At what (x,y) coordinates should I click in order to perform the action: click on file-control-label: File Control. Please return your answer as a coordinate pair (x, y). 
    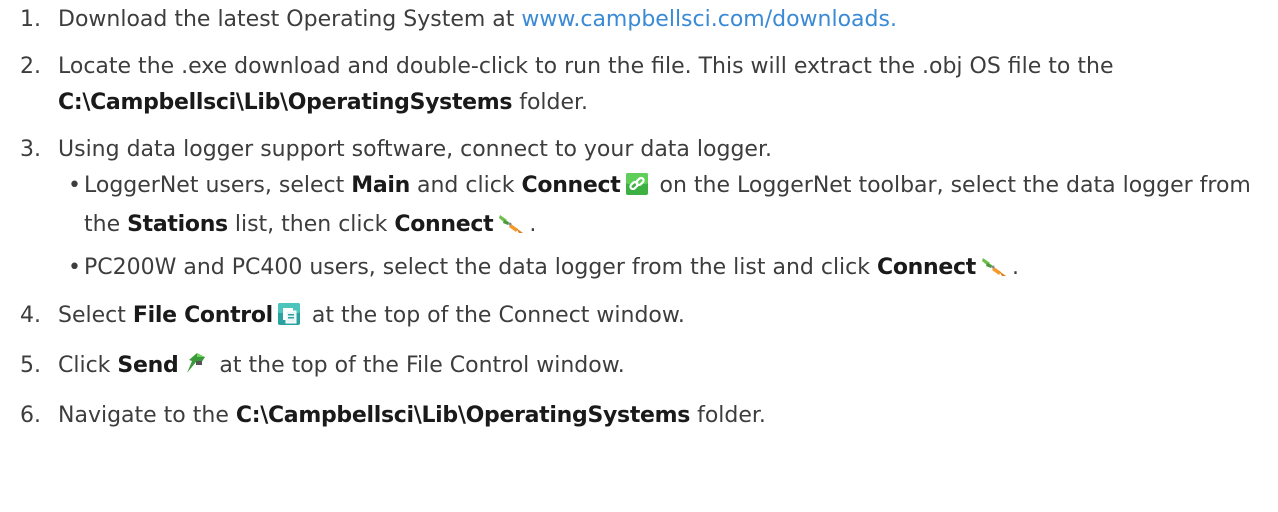
    Looking at the image, I should click on (202, 315).